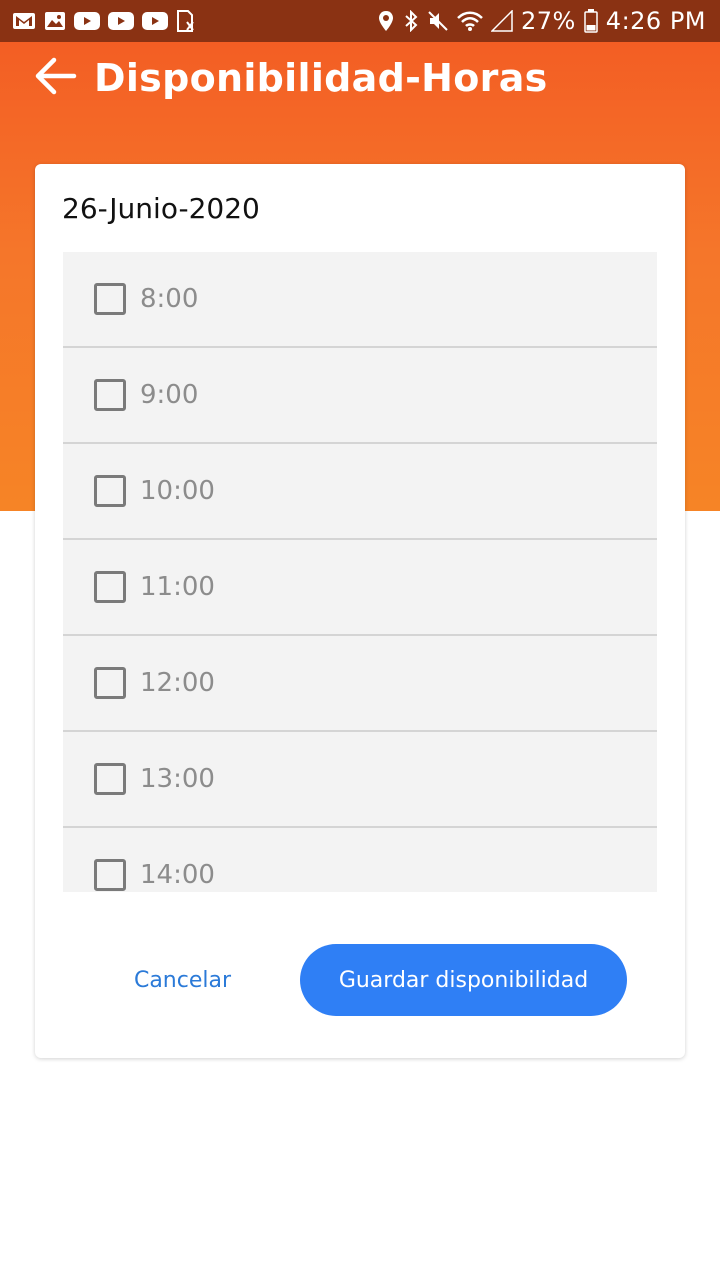 The height and width of the screenshot is (1280, 720). I want to click on location-icon, so click(386, 21).